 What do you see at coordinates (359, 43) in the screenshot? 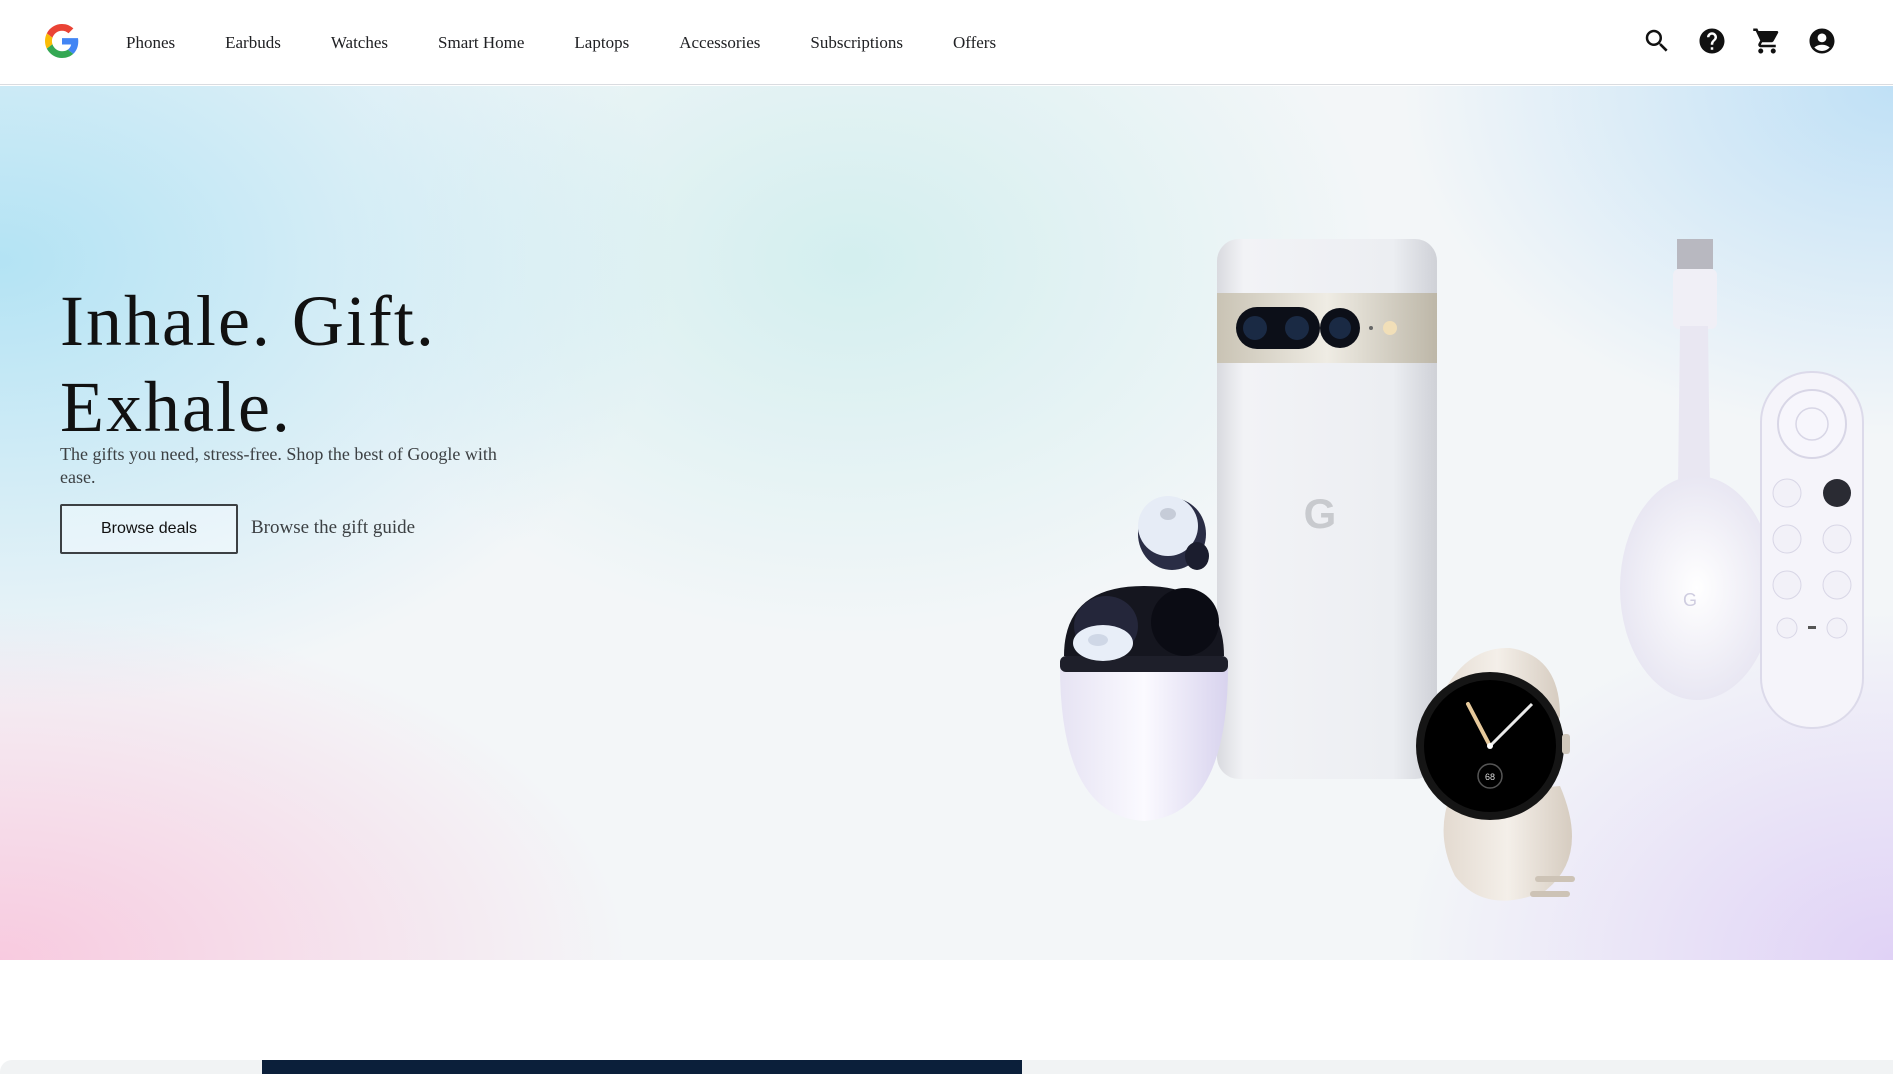
I see `nav-item-watches: Watches` at bounding box center [359, 43].